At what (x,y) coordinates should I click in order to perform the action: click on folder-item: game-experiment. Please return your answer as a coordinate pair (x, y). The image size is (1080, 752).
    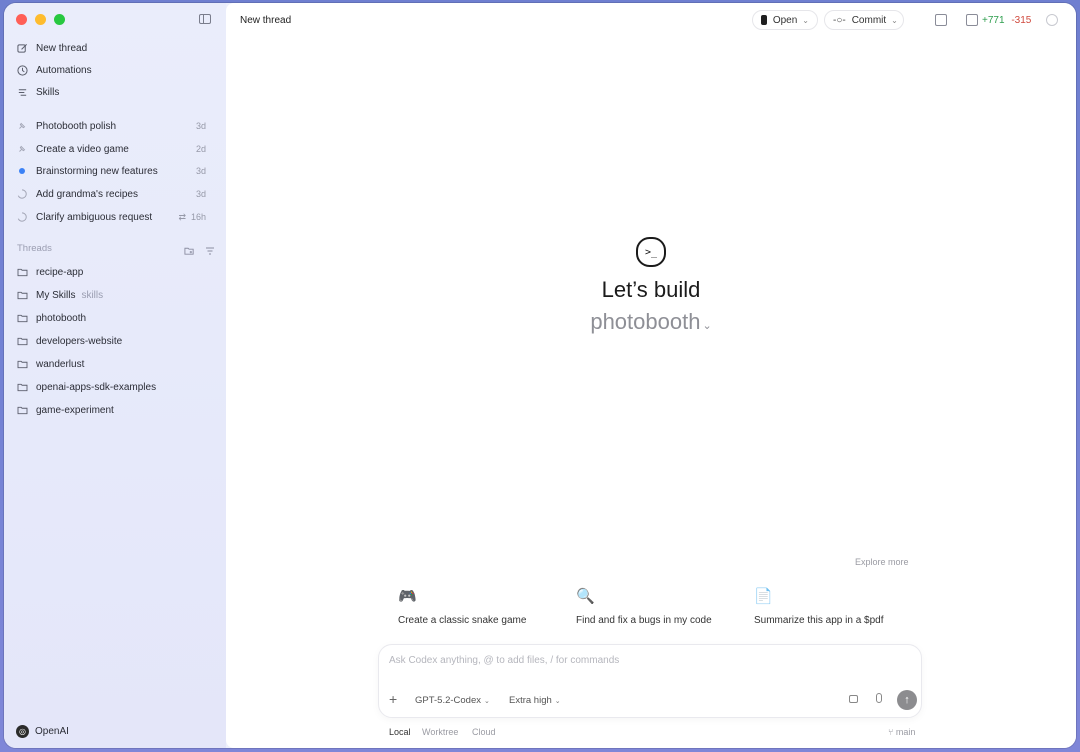
    Looking at the image, I should click on (116, 410).